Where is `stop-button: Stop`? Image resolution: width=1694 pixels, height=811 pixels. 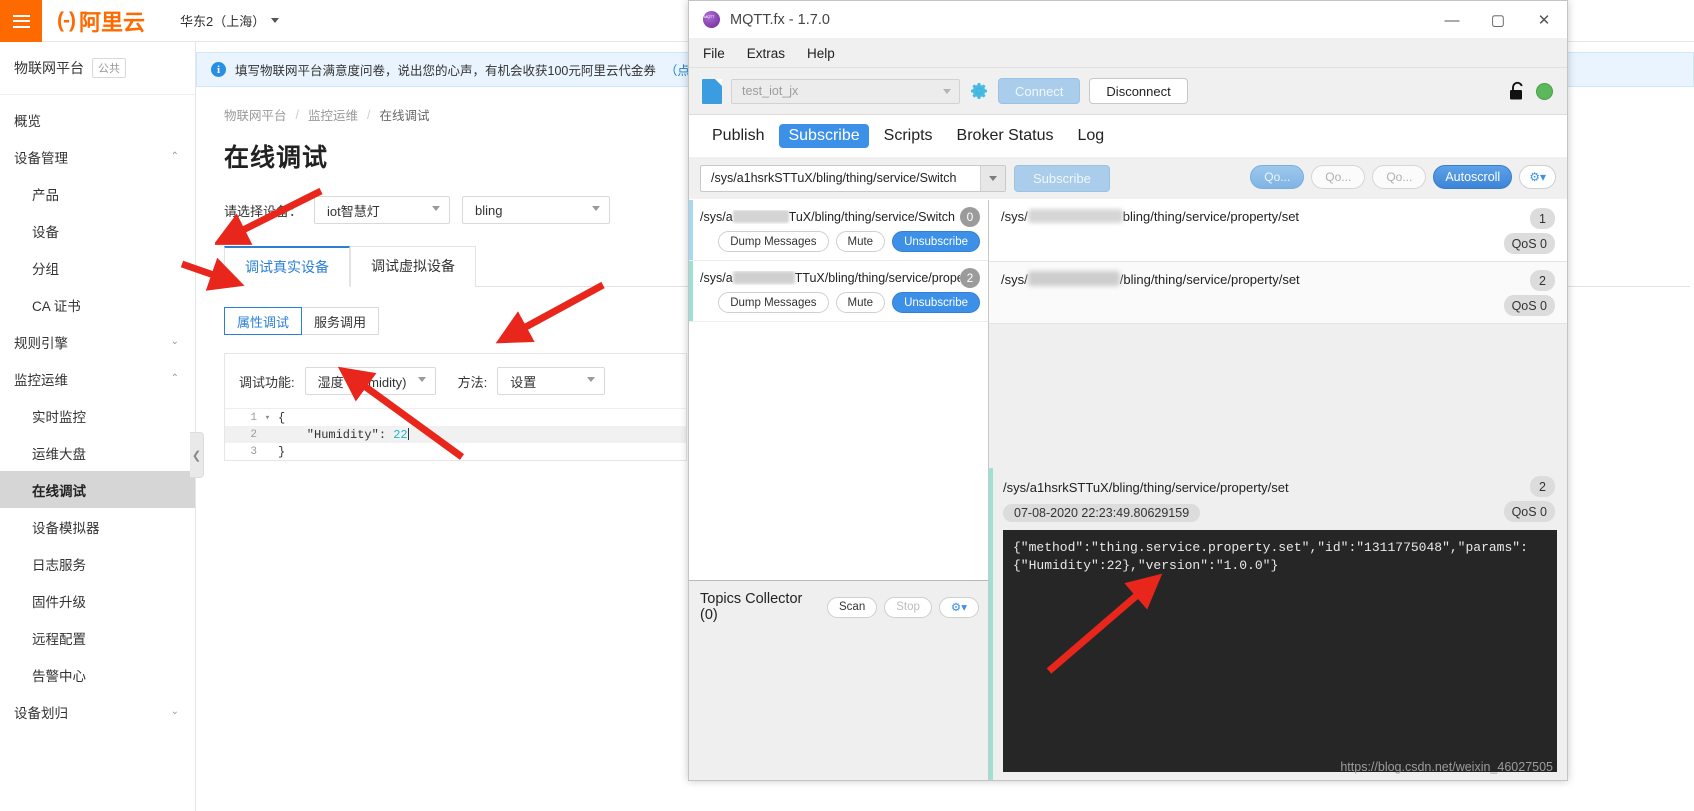
stop-button: Stop is located at coordinates (908, 607).